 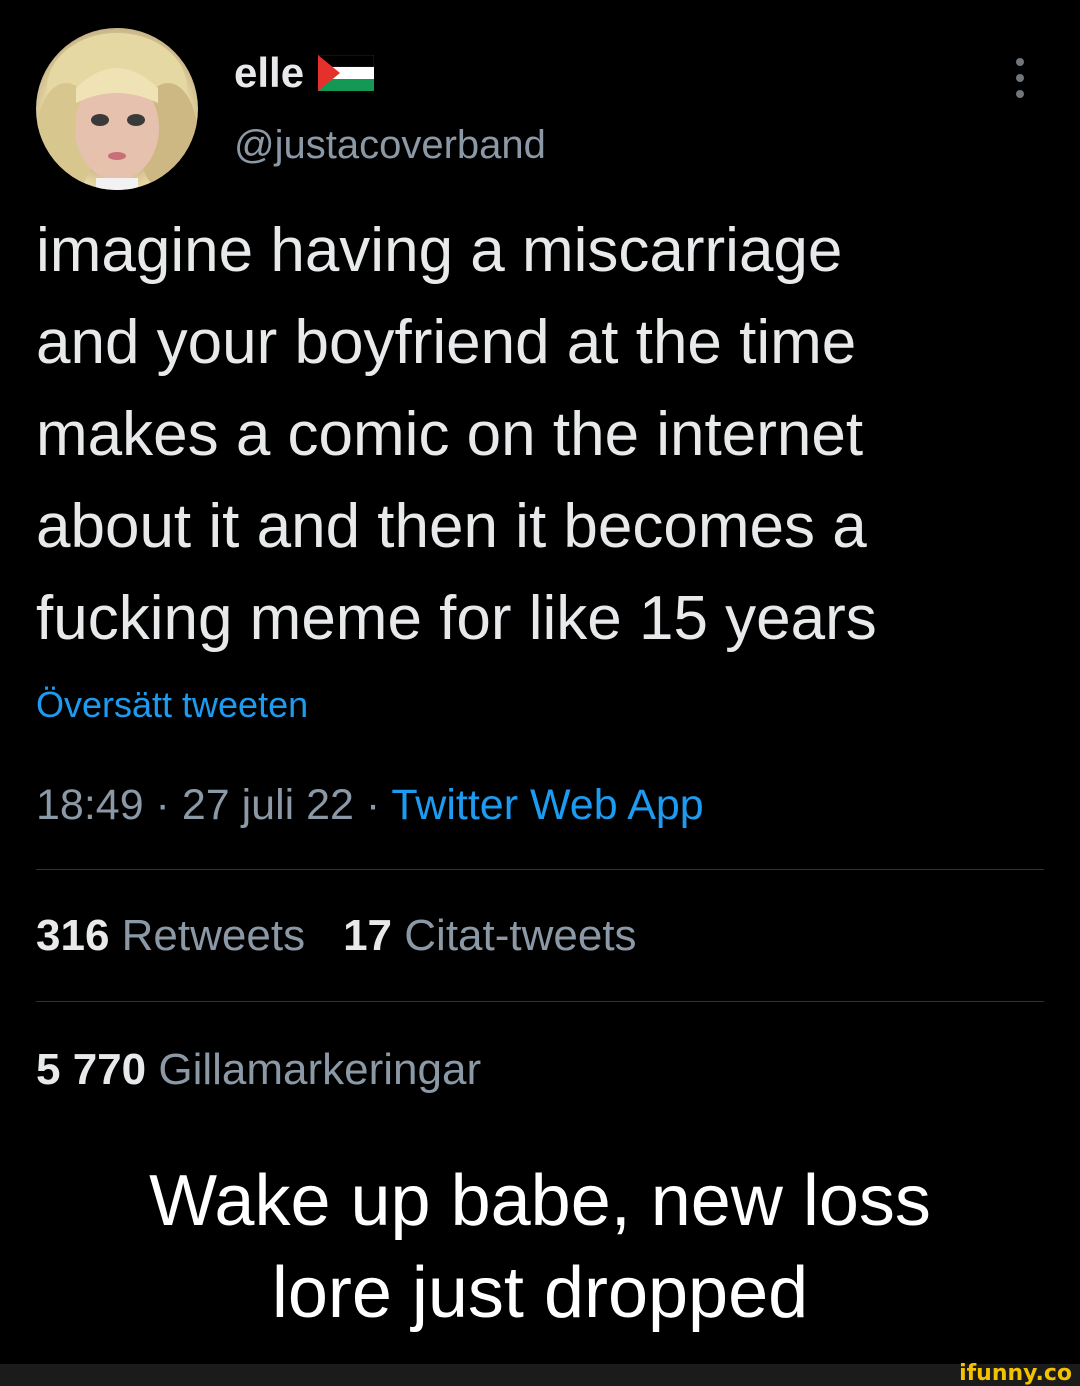 I want to click on avatar, so click(x=117, y=109).